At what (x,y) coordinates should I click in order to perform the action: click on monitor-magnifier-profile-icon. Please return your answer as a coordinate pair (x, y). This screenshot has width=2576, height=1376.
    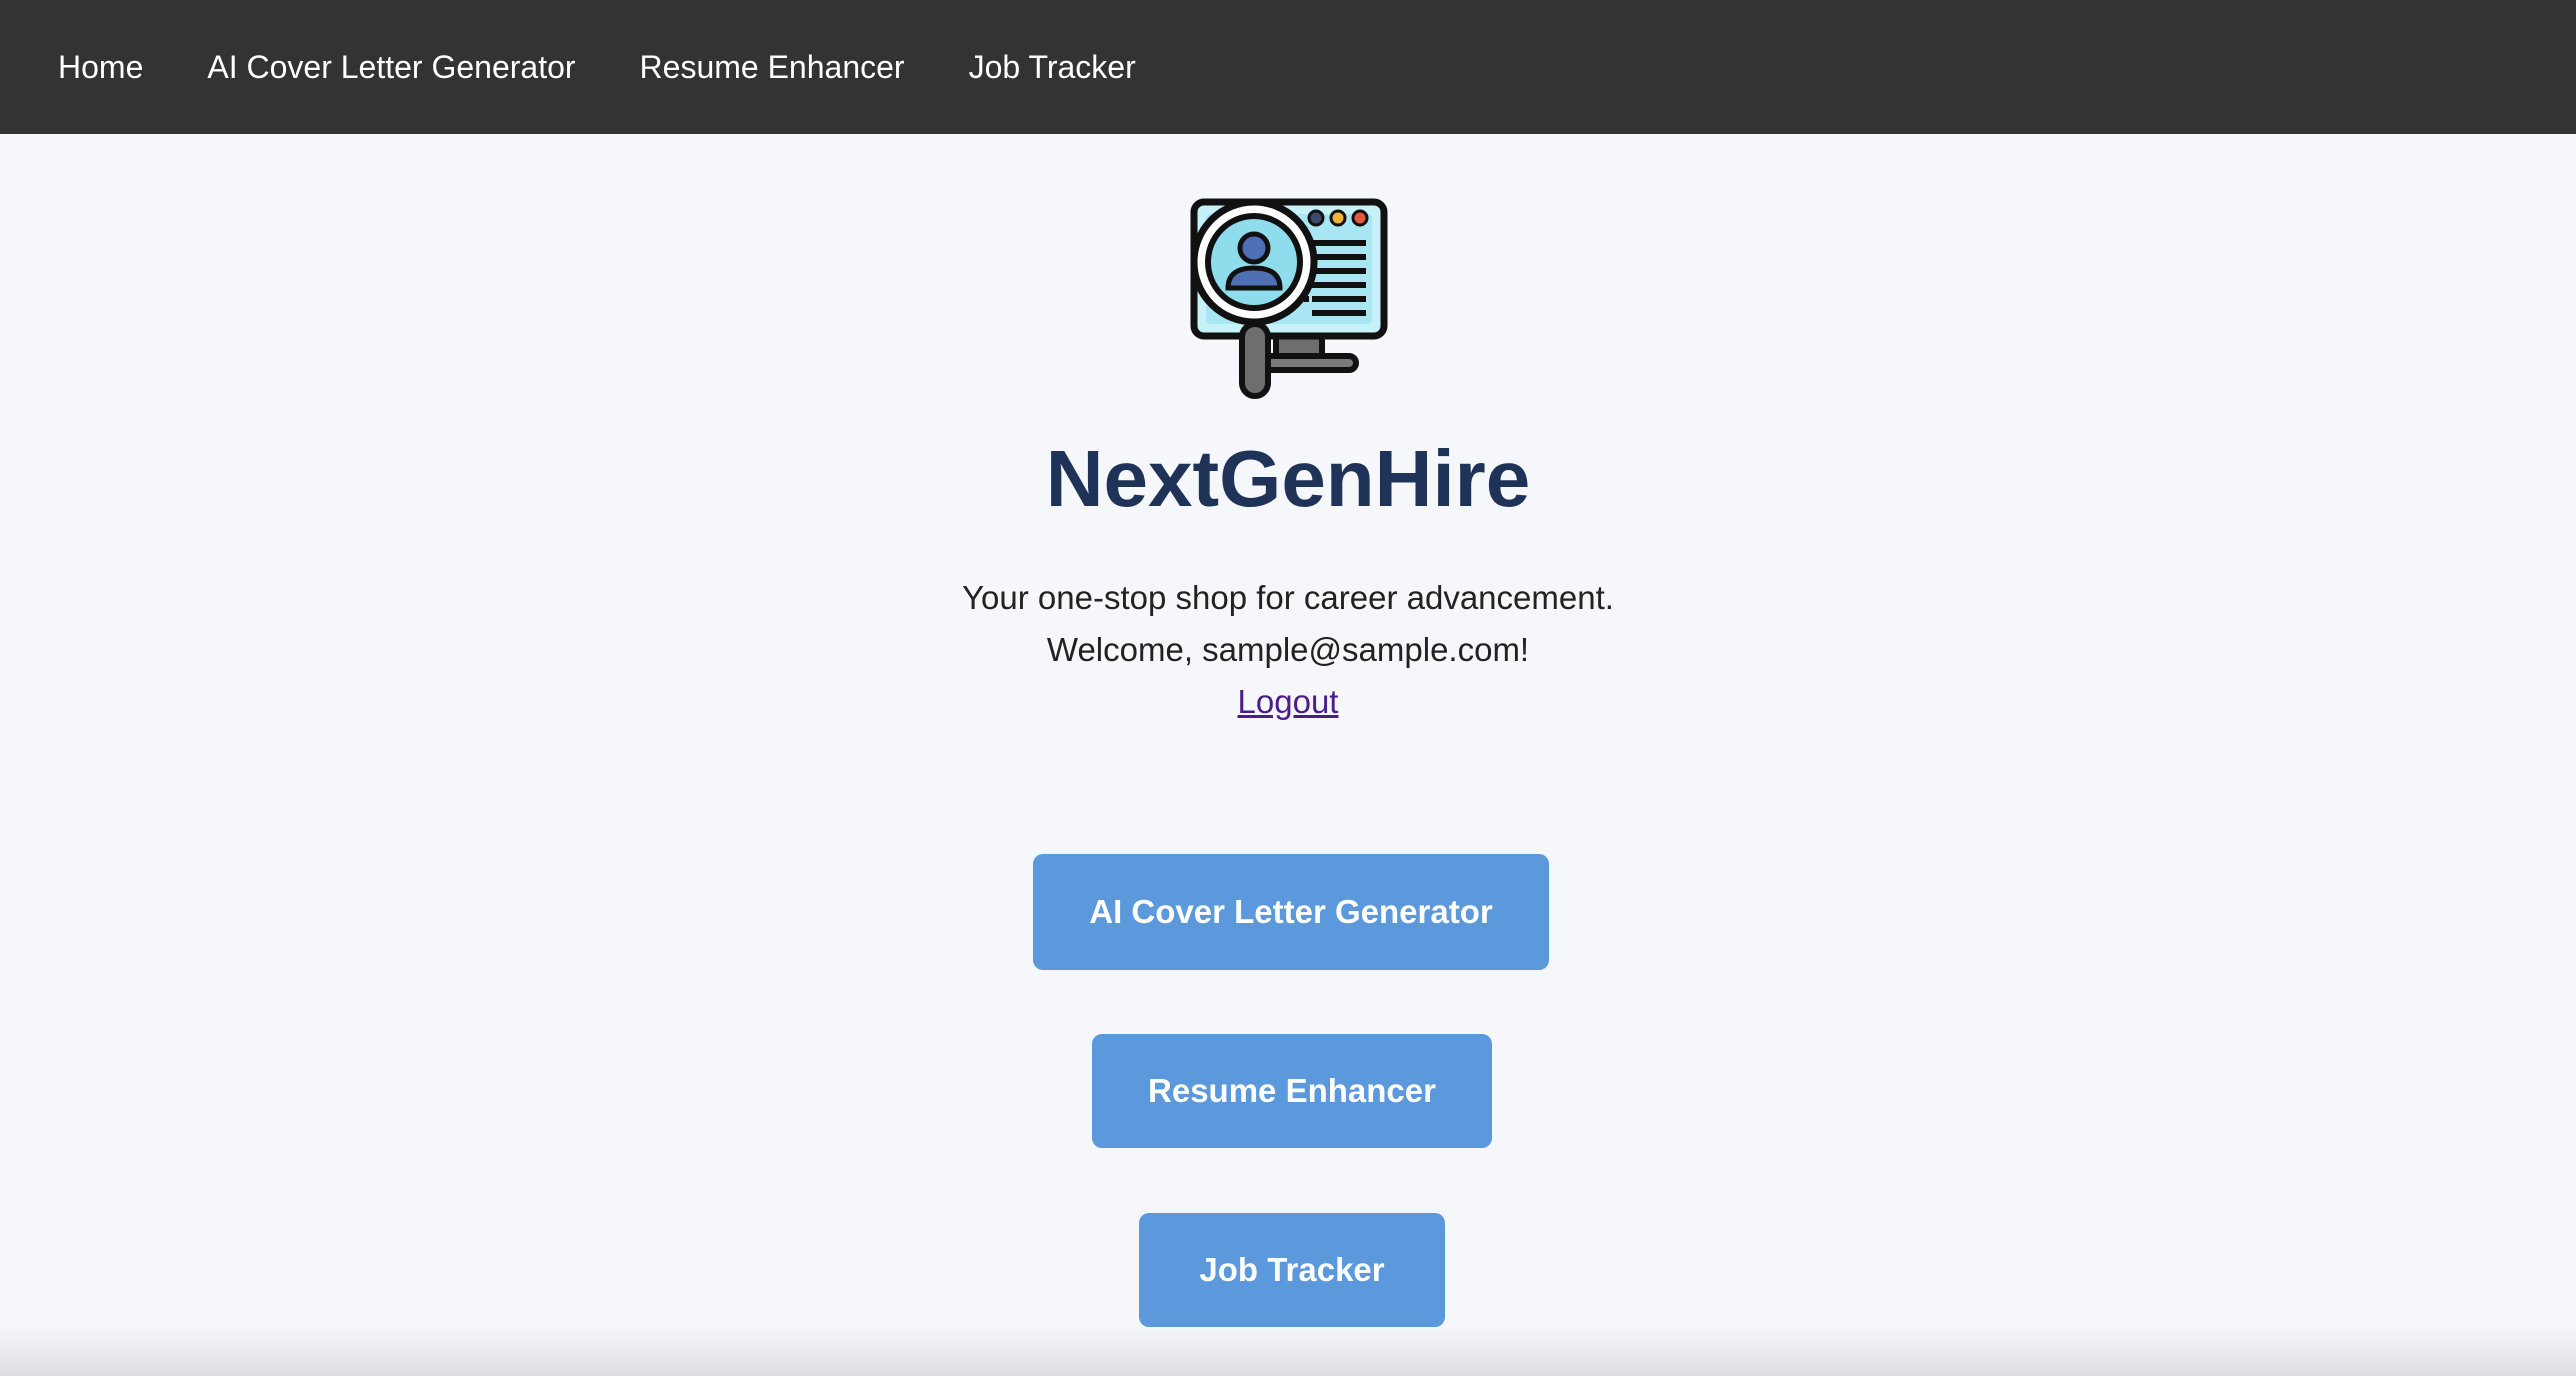
    Looking at the image, I should click on (1290, 298).